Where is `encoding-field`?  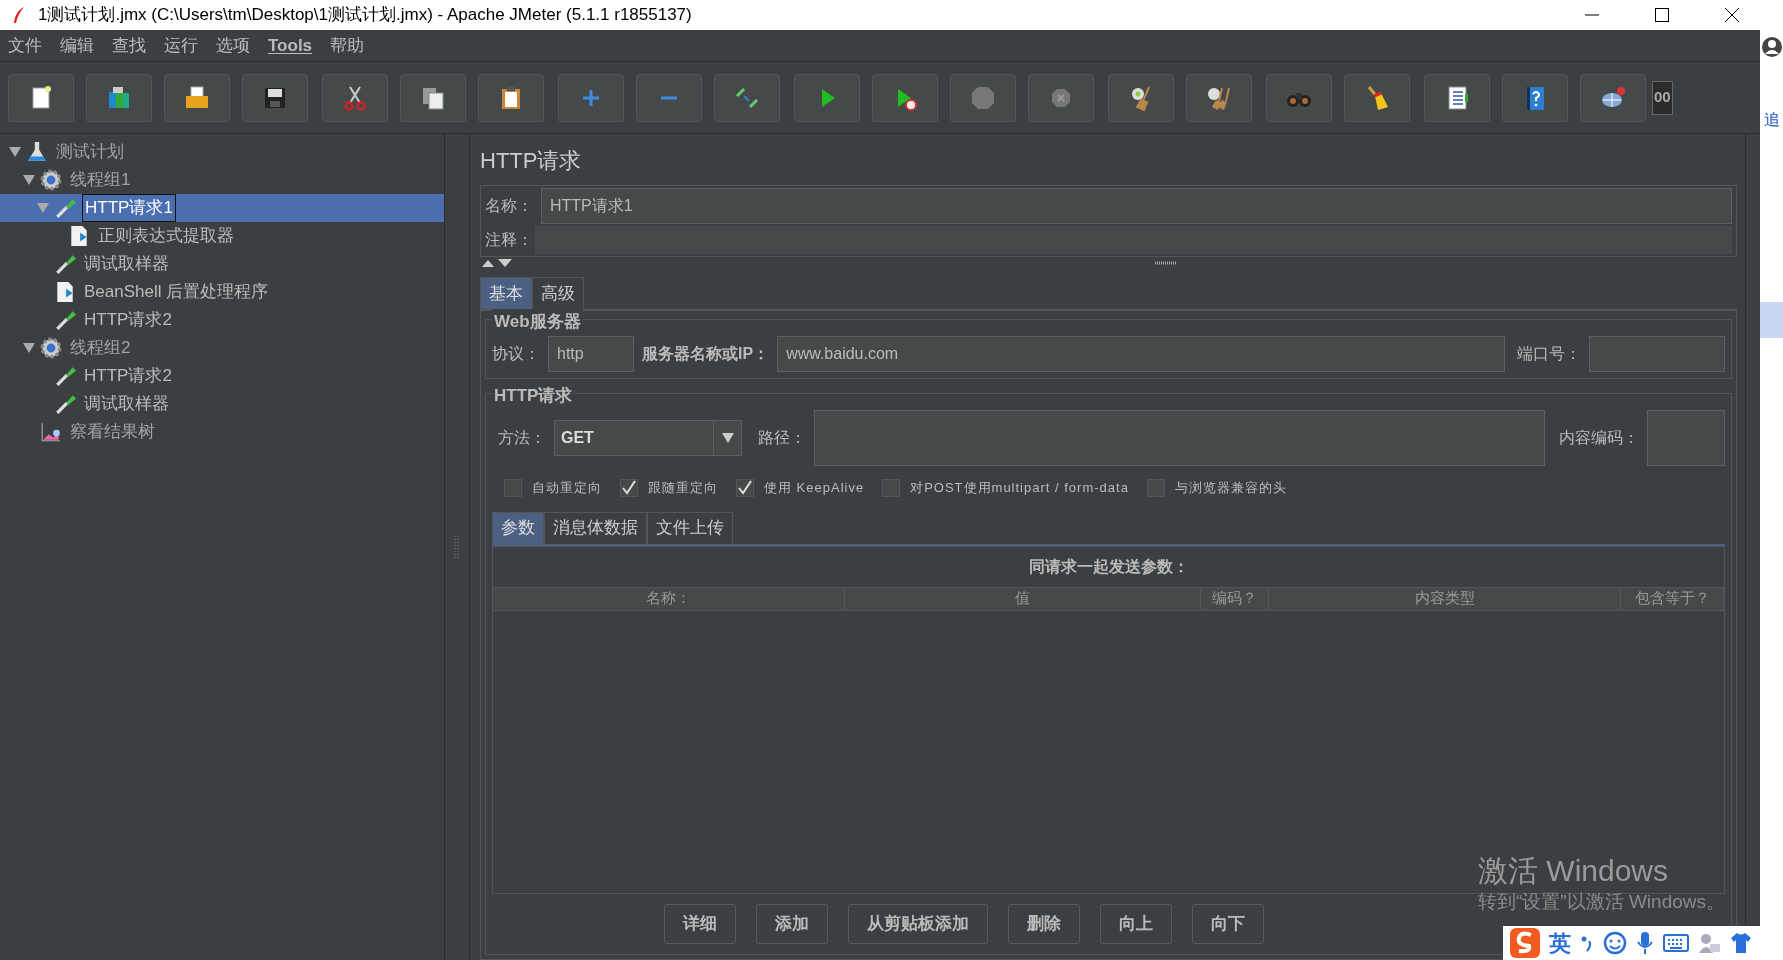 encoding-field is located at coordinates (1686, 438).